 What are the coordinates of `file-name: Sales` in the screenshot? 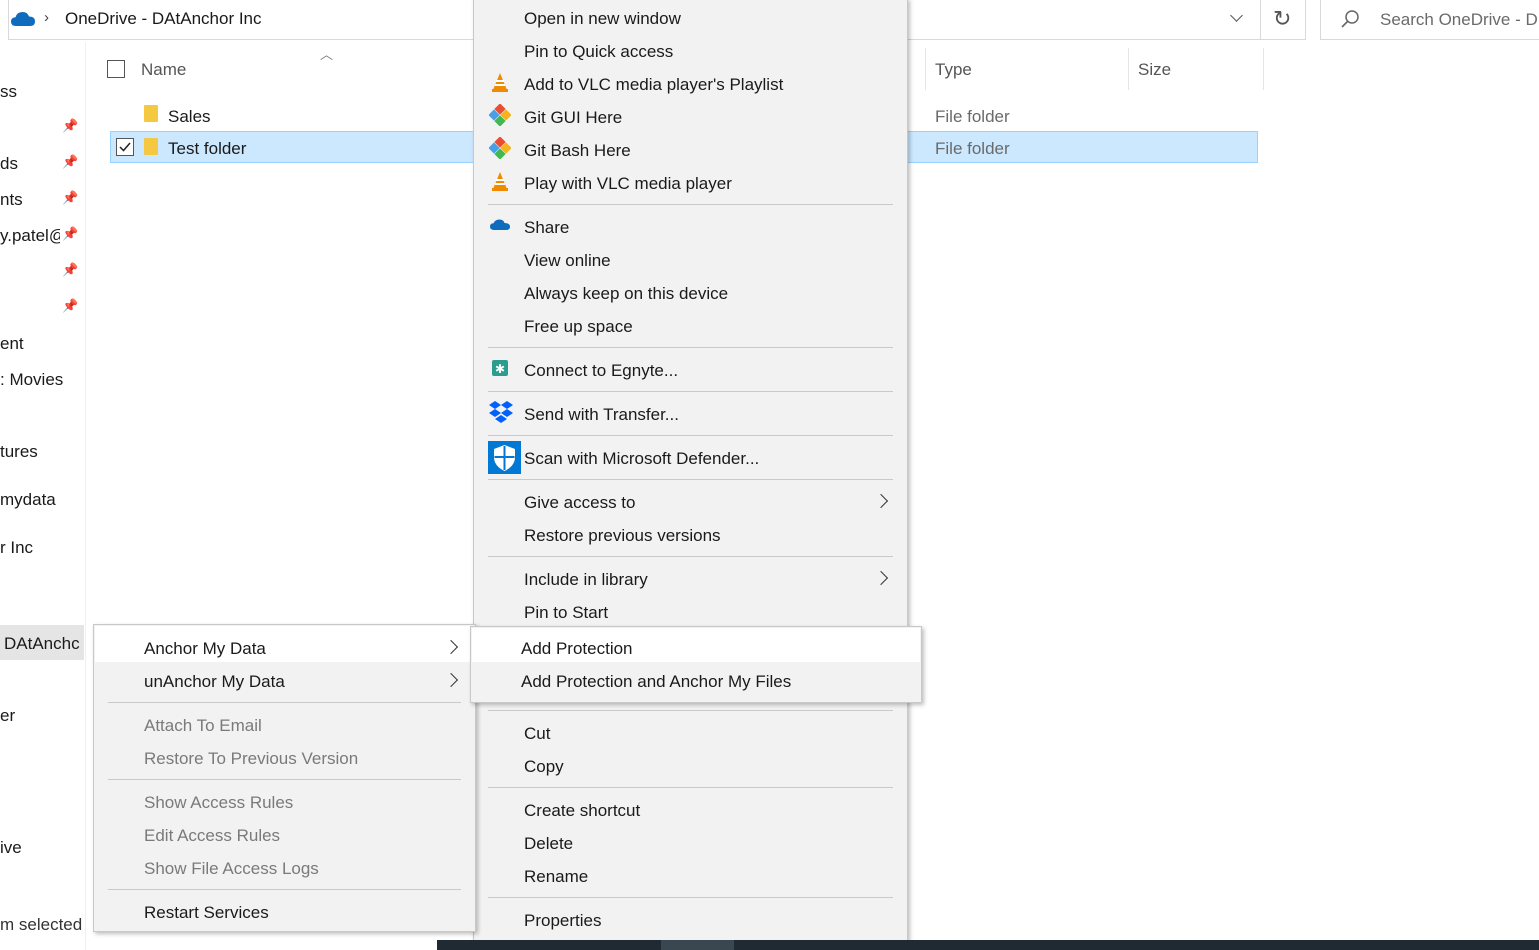 It's located at (189, 117).